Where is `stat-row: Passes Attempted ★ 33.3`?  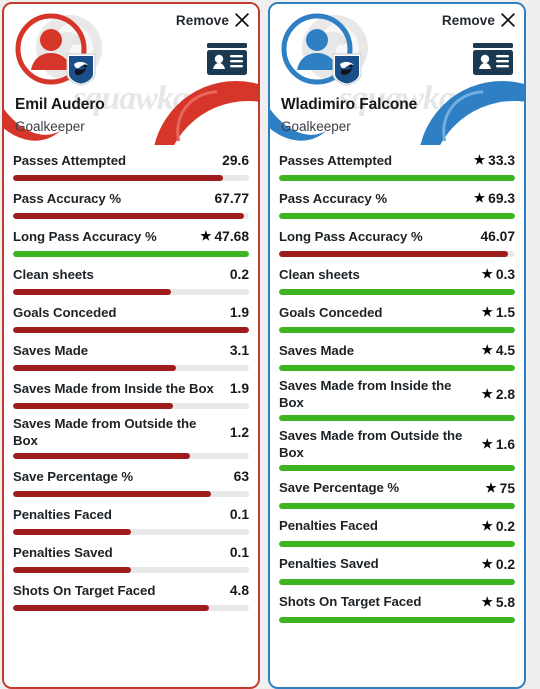 stat-row: Passes Attempted ★ 33.3 is located at coordinates (397, 163).